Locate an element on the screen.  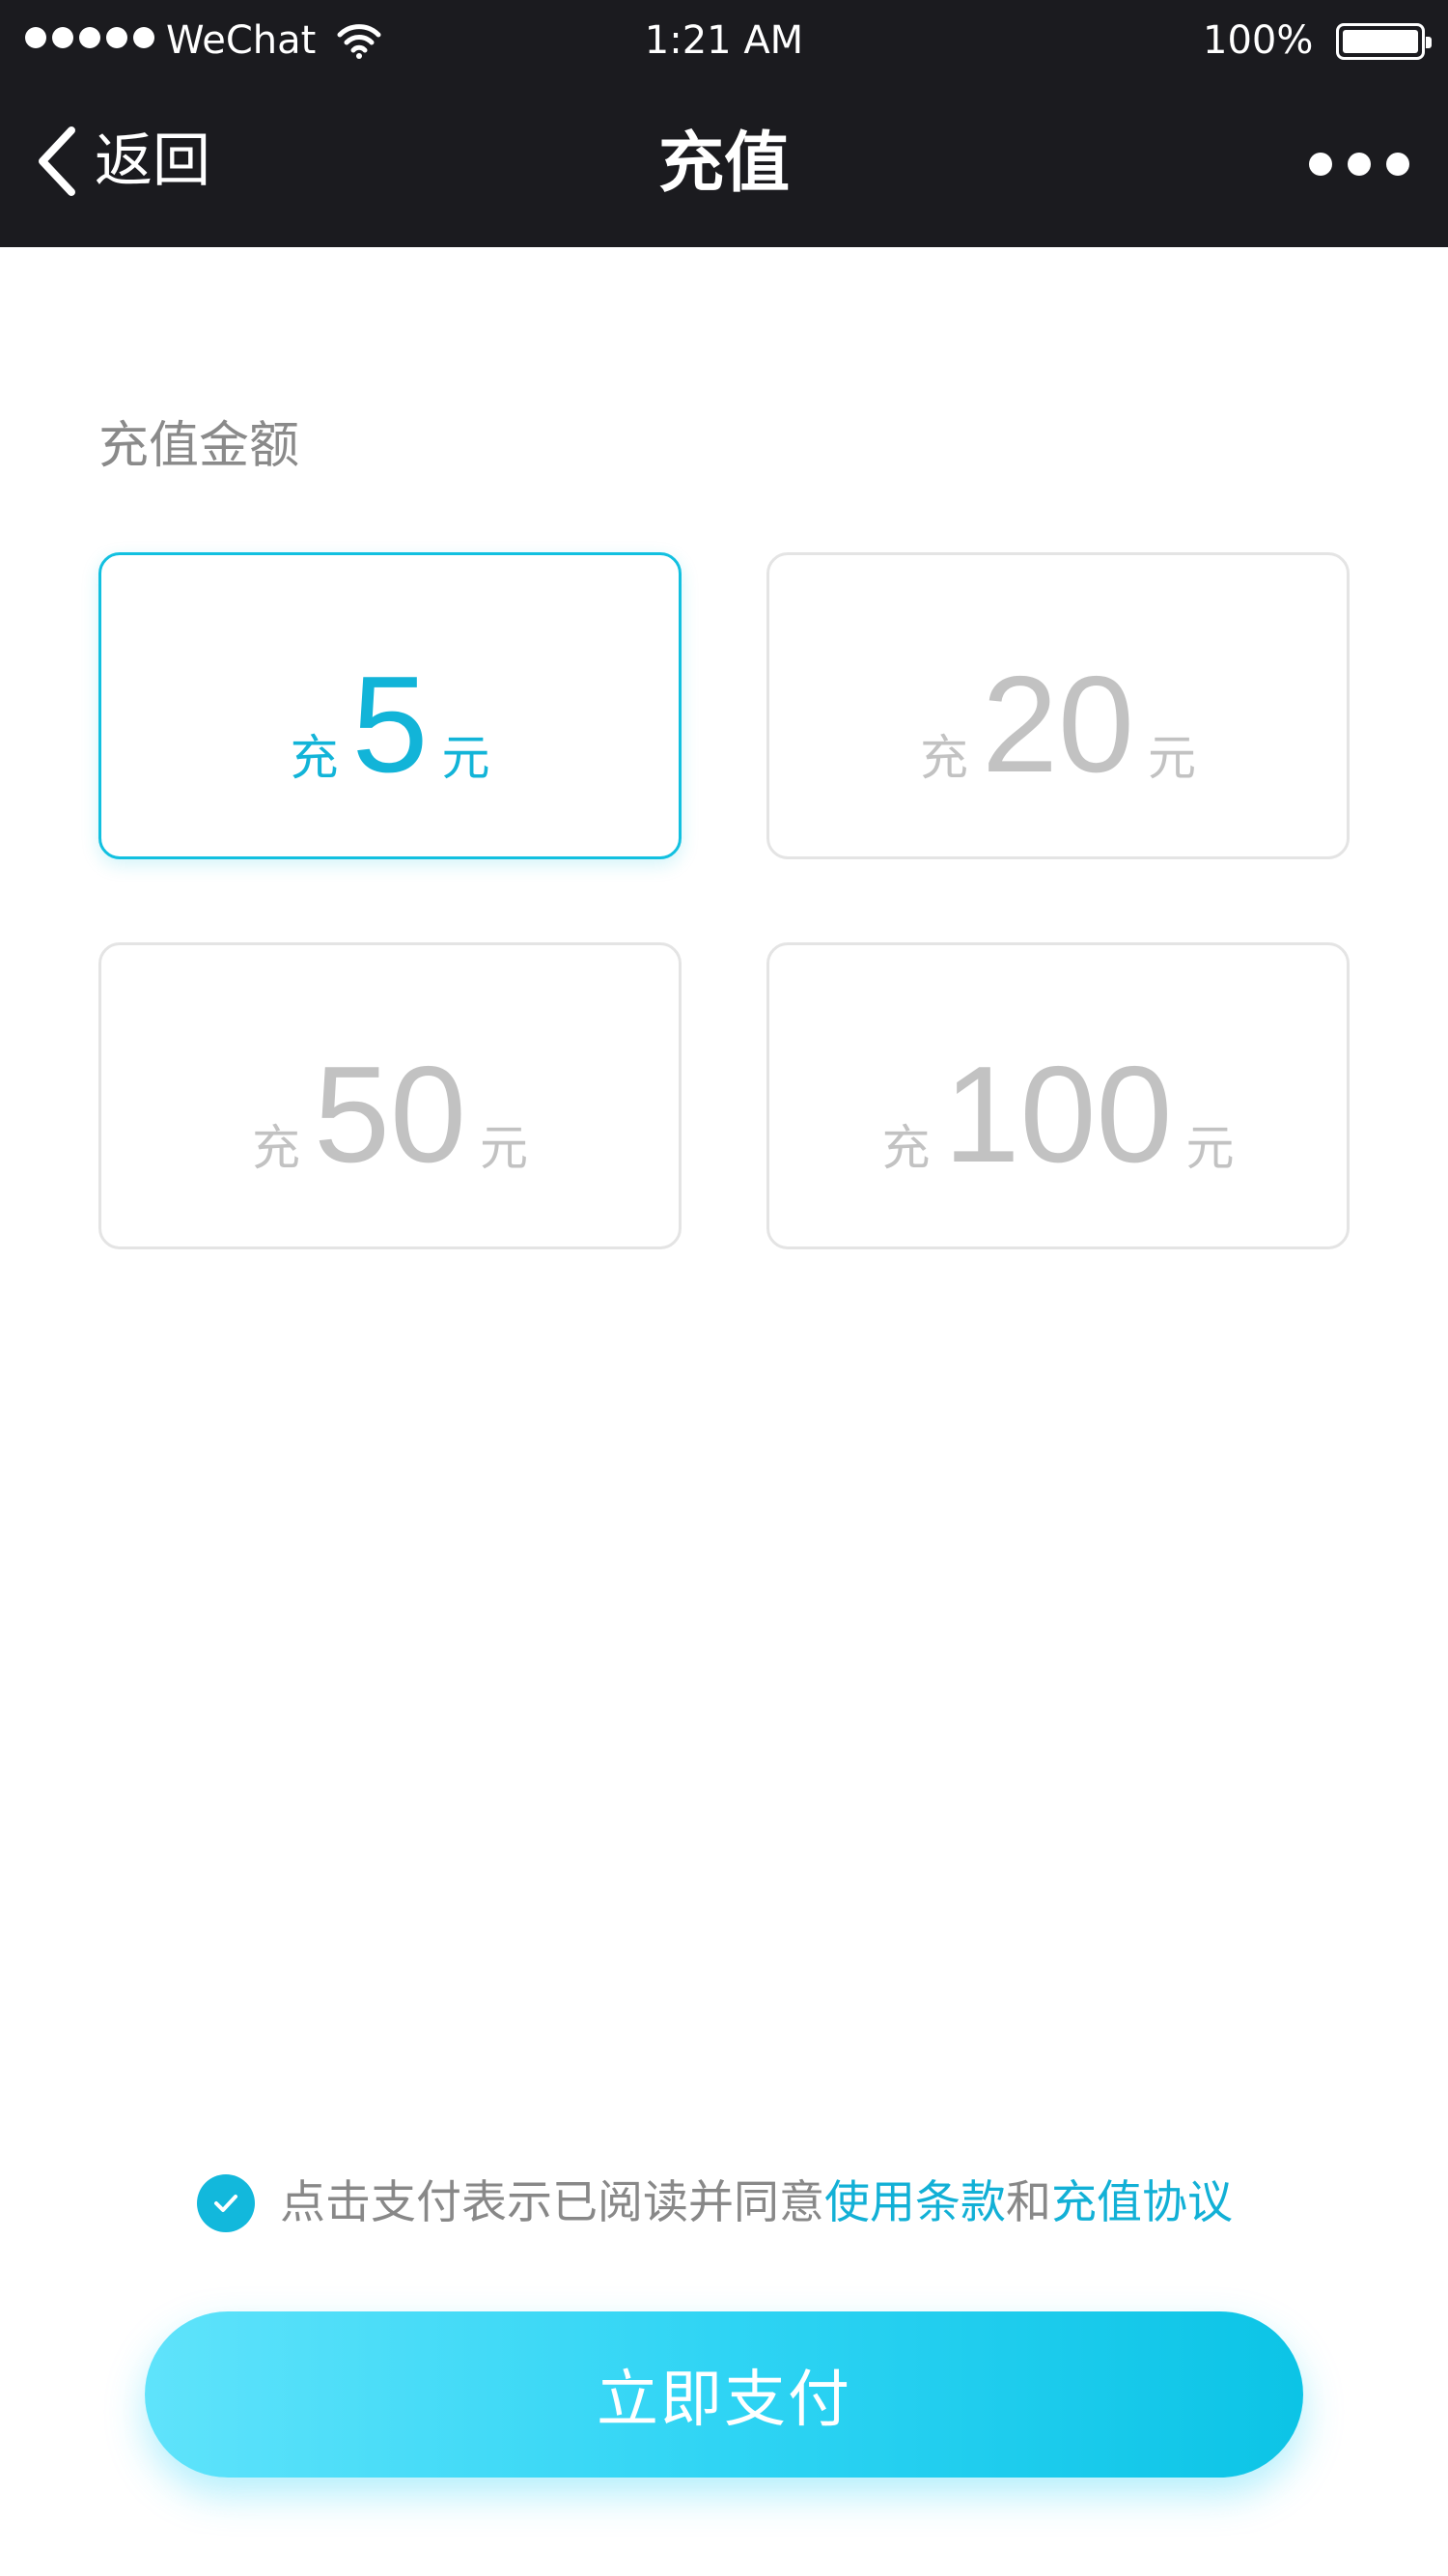
amount-option-20: 充 20 元 is located at coordinates (1058, 706).